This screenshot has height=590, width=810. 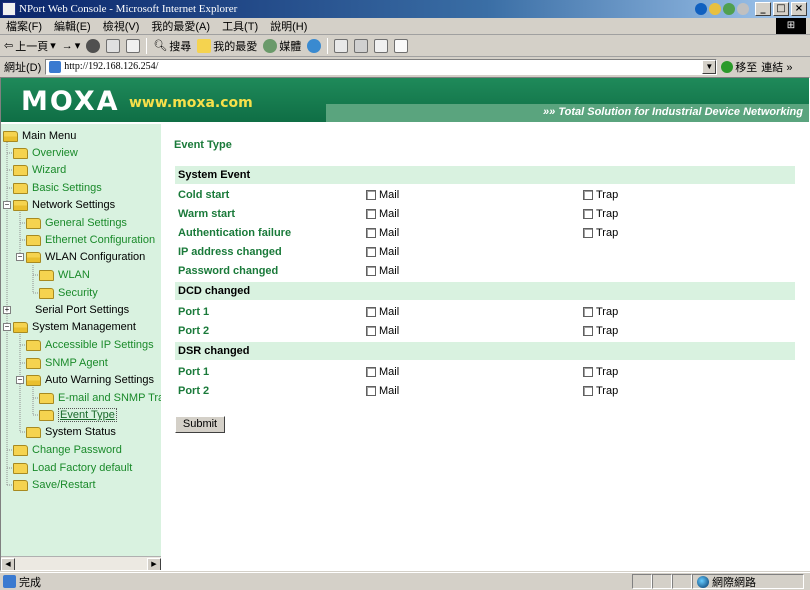 What do you see at coordinates (485, 391) in the screenshot?
I see `event-row-dsr-port-2: Port 2 Mail Trap` at bounding box center [485, 391].